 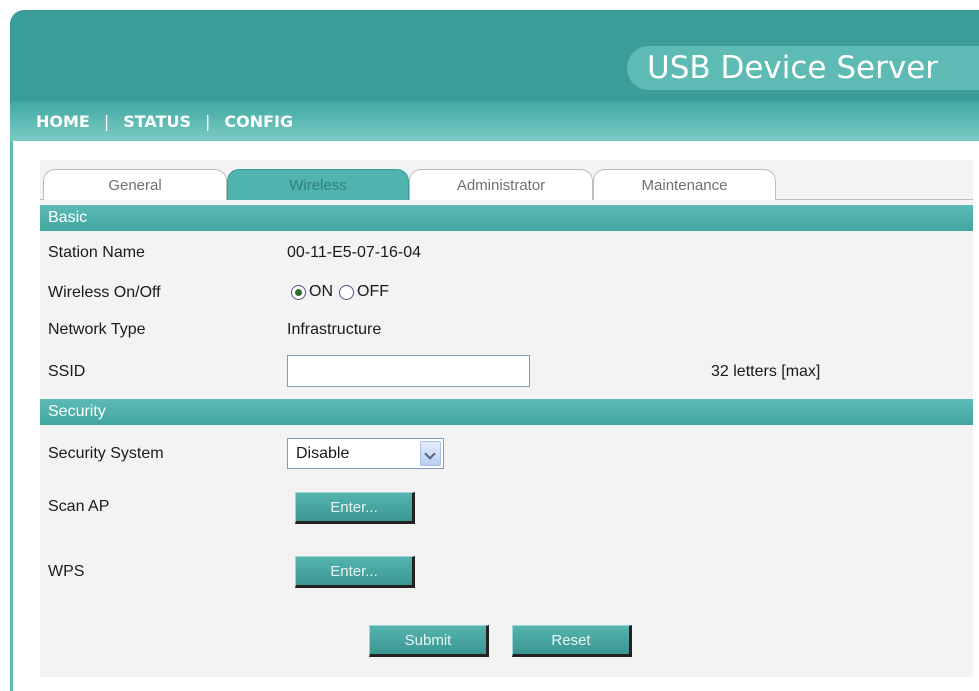 What do you see at coordinates (104, 292) in the screenshot?
I see `wireless-onoff-label: Wireless On/Off` at bounding box center [104, 292].